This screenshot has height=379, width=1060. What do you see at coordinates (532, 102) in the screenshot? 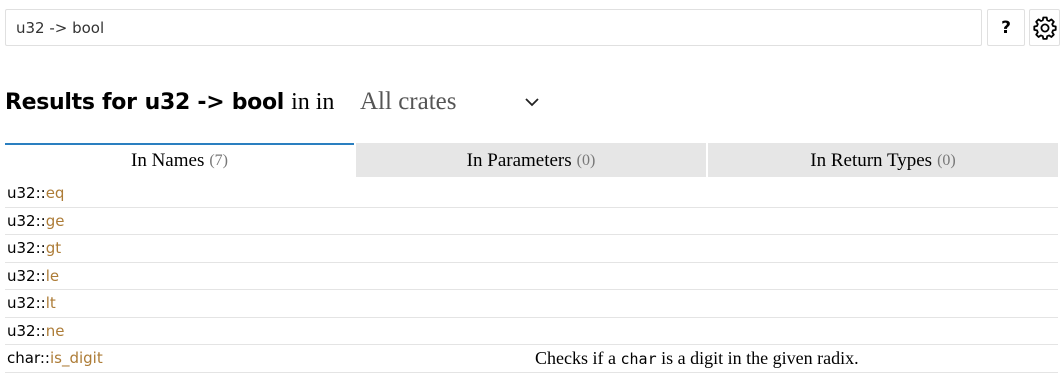
I see `chevron-down-icon` at bounding box center [532, 102].